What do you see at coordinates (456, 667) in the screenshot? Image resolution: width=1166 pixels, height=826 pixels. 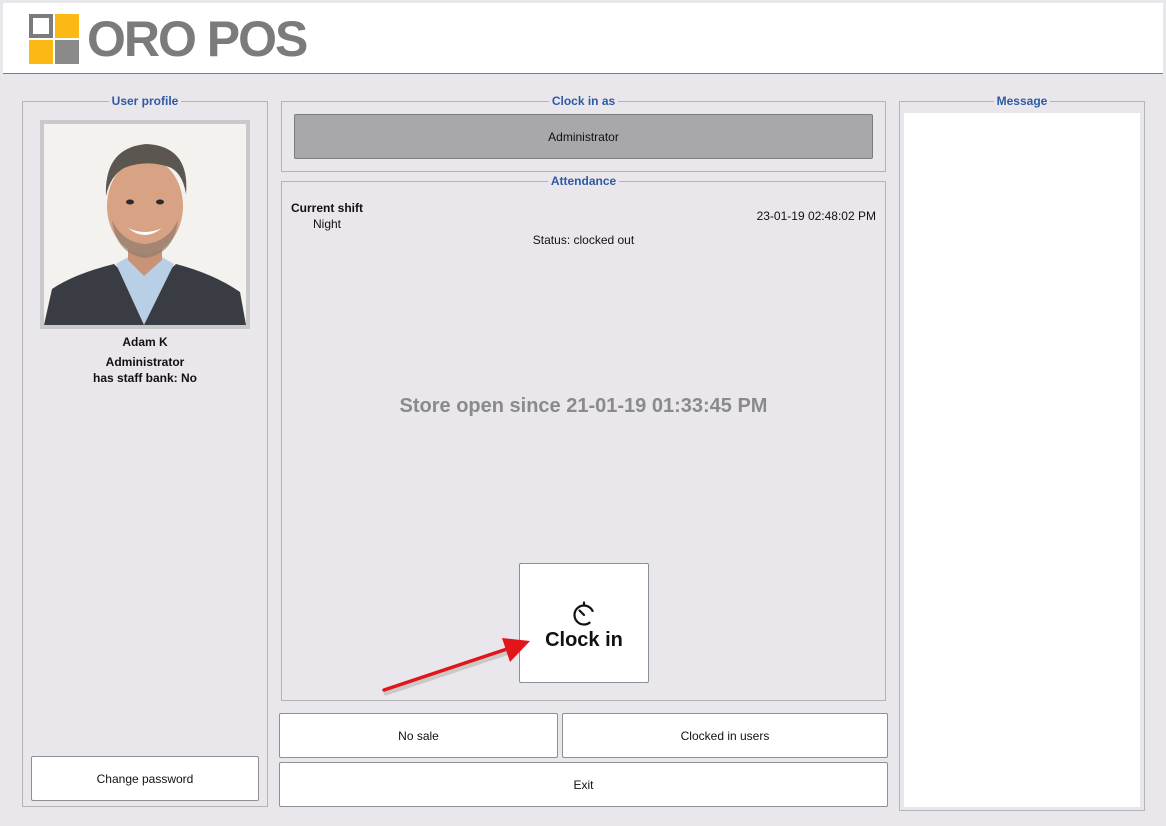 I see `red-arrow-annotation-icon` at bounding box center [456, 667].